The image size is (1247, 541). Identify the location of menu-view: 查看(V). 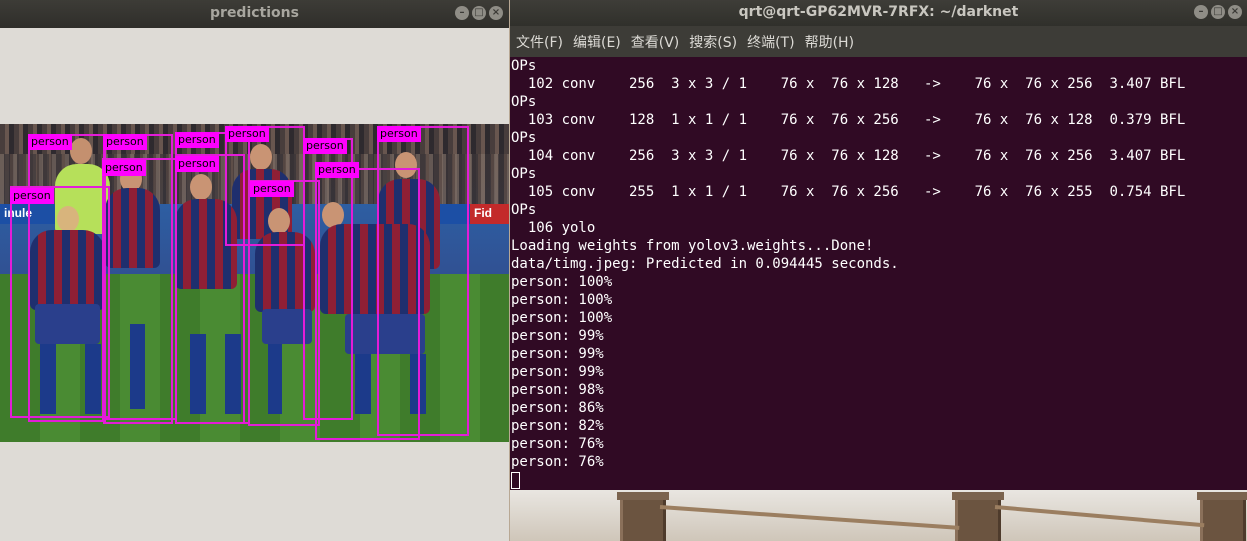
(655, 42).